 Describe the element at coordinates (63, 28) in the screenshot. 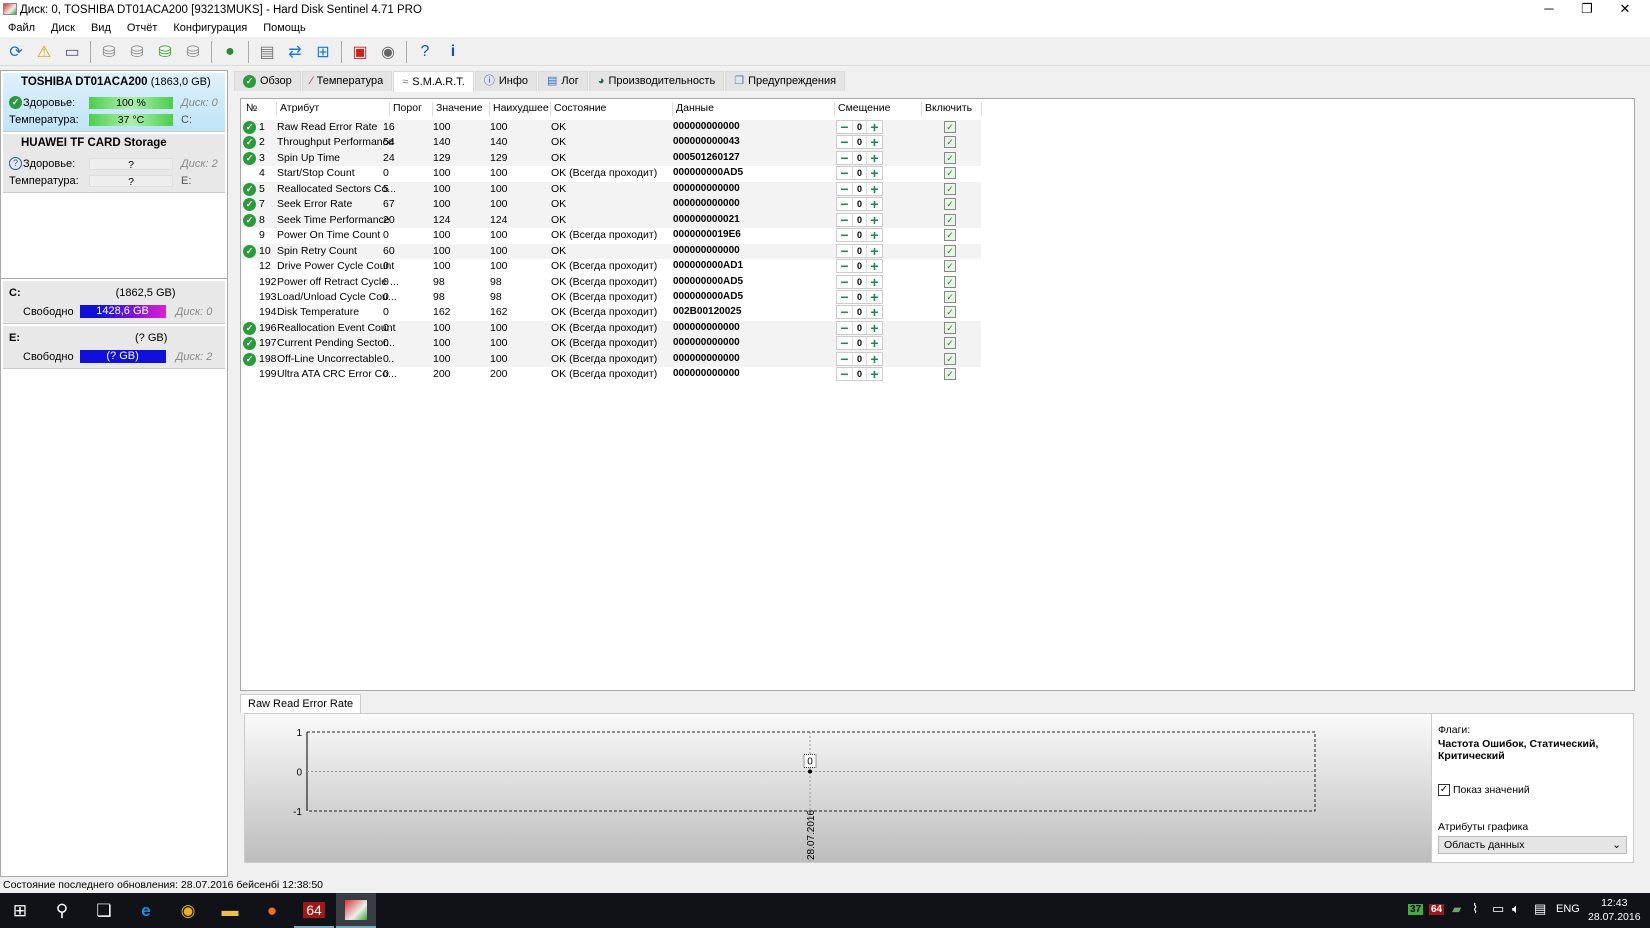

I see `menu-disk: Диск` at that location.